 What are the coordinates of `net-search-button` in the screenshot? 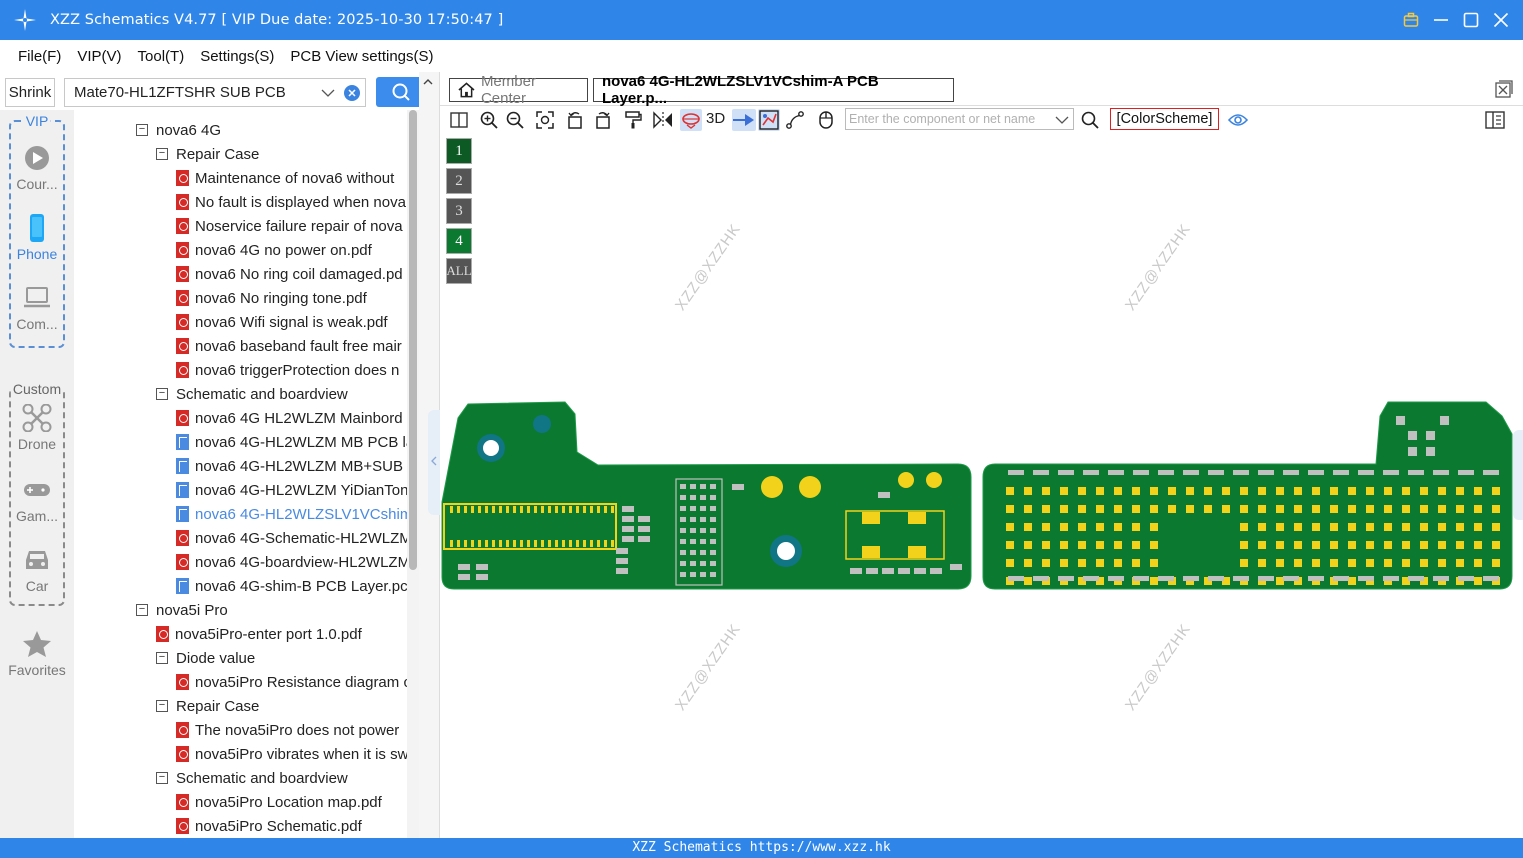 It's located at (1090, 120).